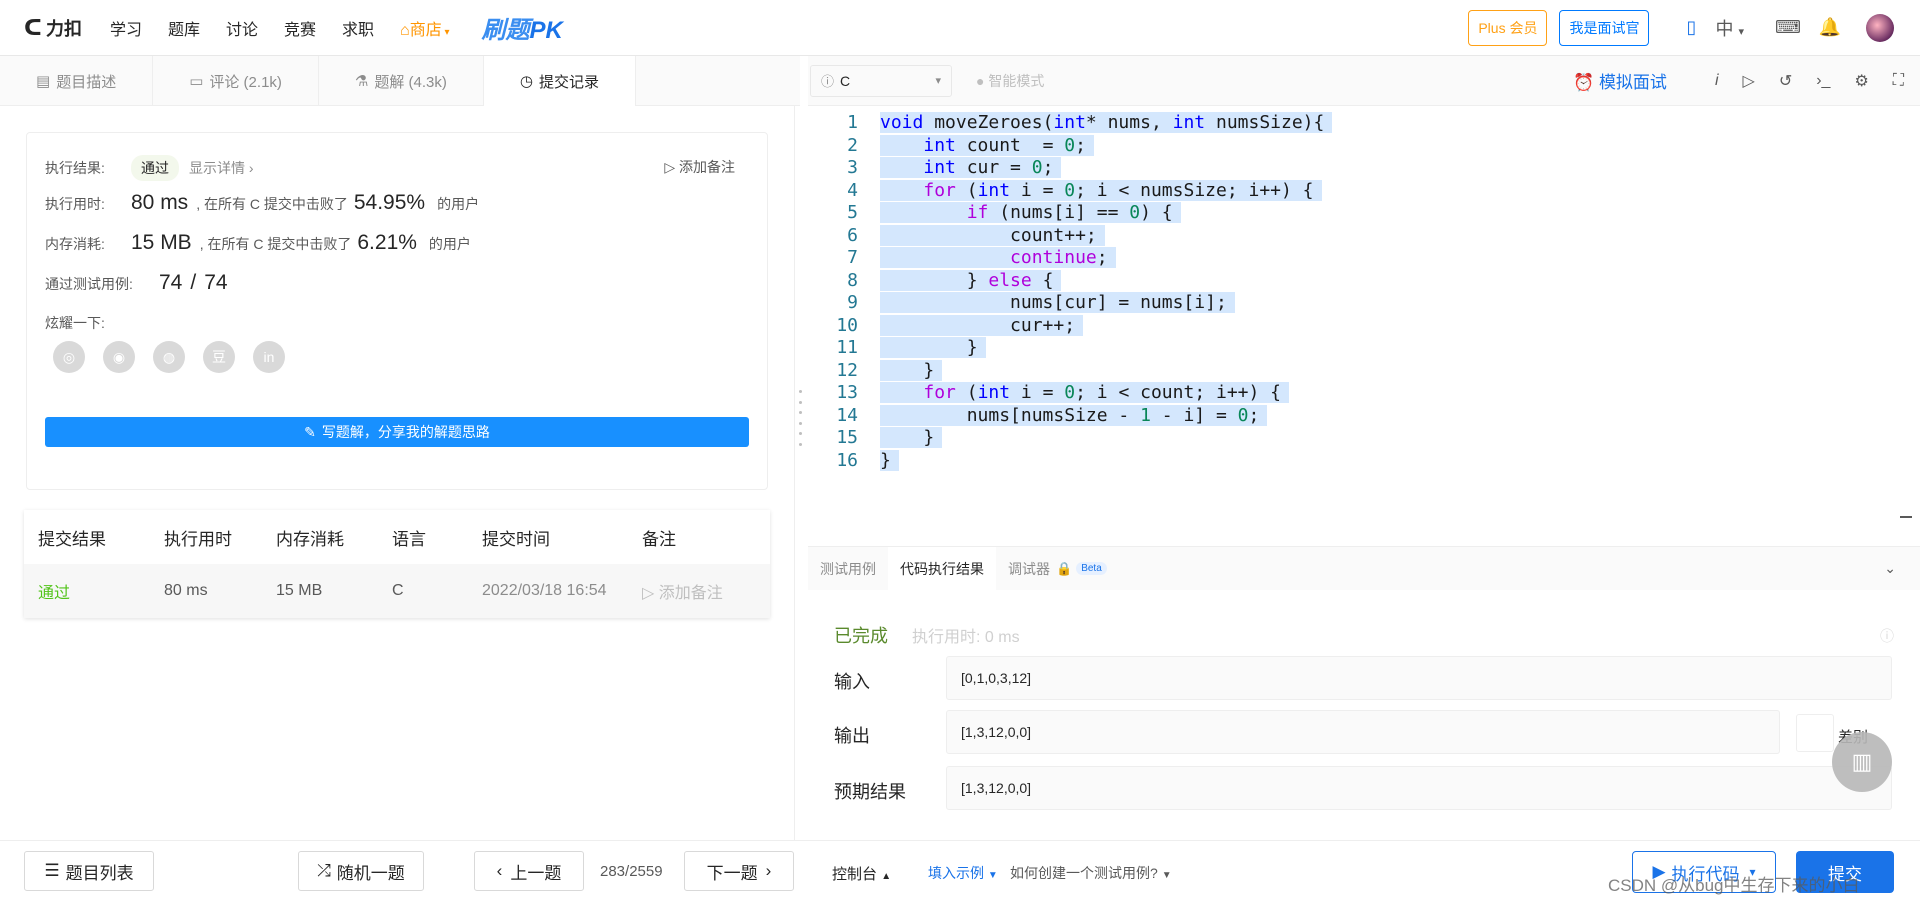 Image resolution: width=1920 pixels, height=902 pixels. I want to click on resize-handle, so click(801, 418).